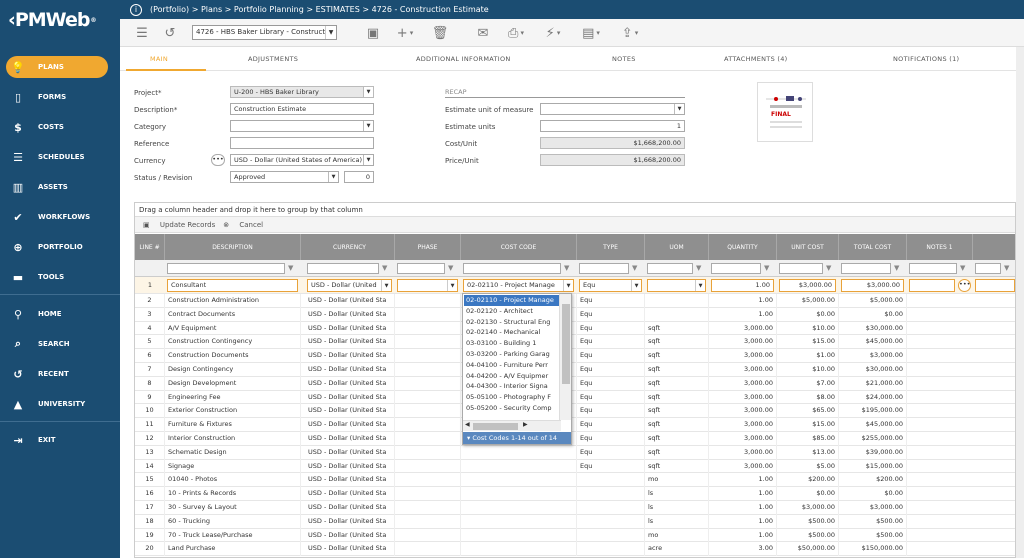 The width and height of the screenshot is (1024, 558). I want to click on currency-field: USD - Dollar (United States of America) ▼, so click(302, 160).